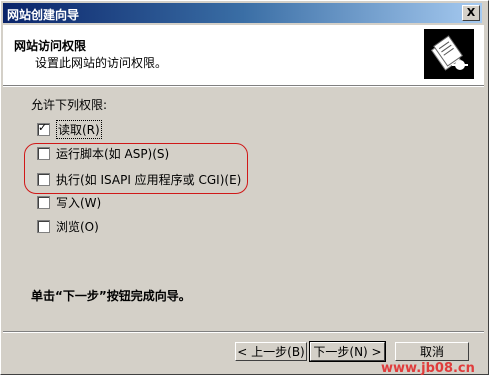 The width and height of the screenshot is (489, 376). What do you see at coordinates (79, 202) in the screenshot?
I see `write-label: 写入(W)` at bounding box center [79, 202].